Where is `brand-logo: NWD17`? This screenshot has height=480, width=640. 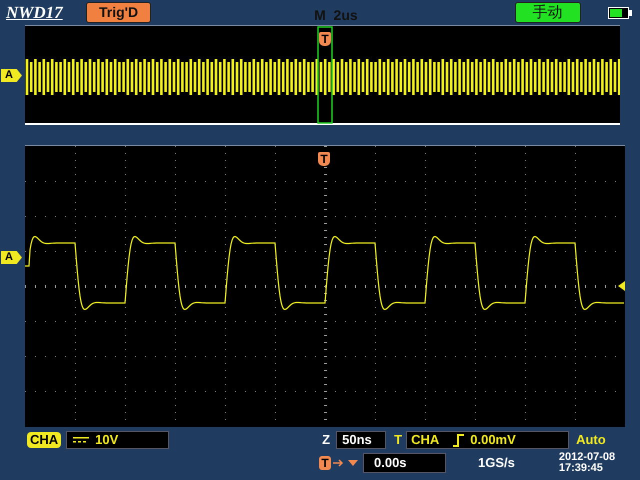 brand-logo: NWD17 is located at coordinates (35, 13).